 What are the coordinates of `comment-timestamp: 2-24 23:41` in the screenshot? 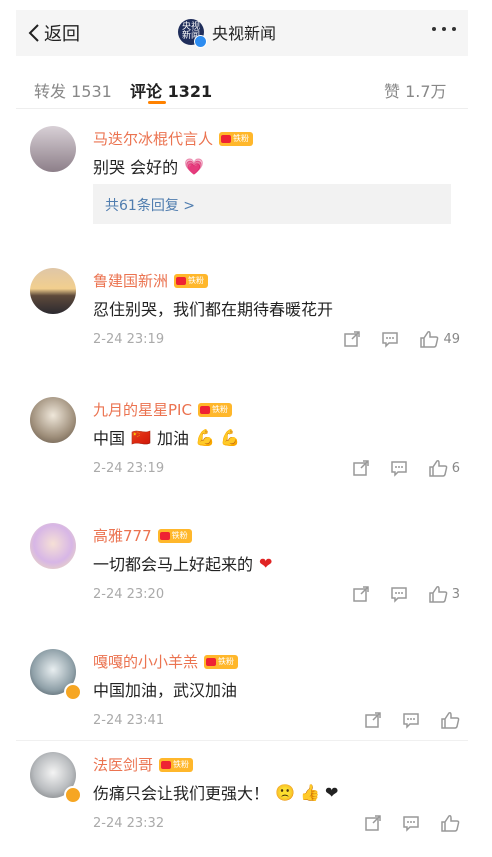 It's located at (129, 720).